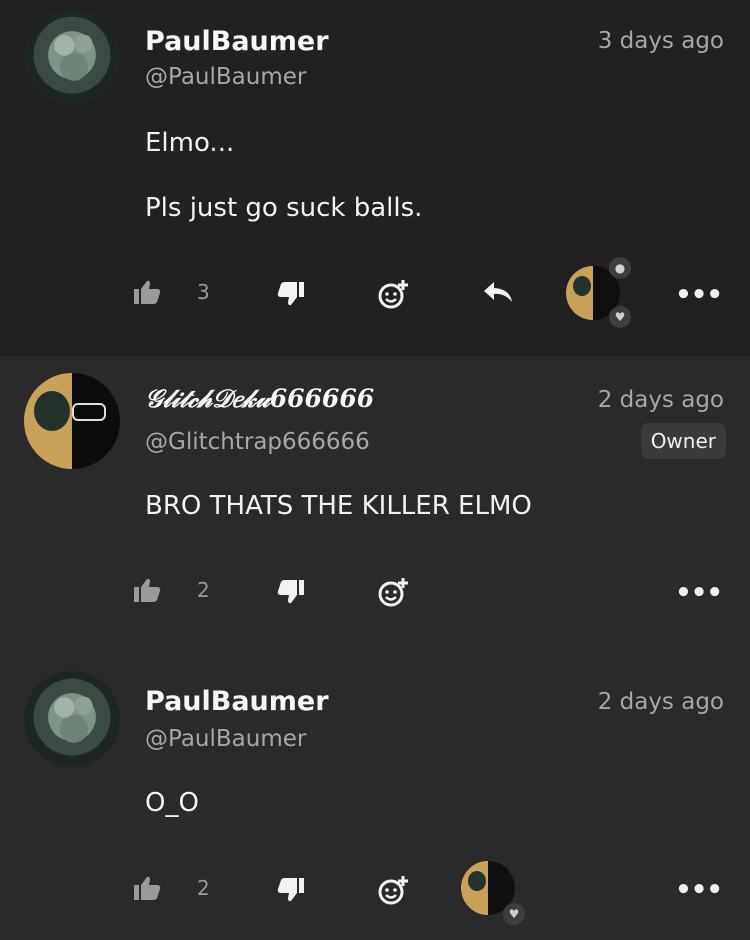 This screenshot has width=750, height=940. What do you see at coordinates (683, 441) in the screenshot?
I see `owner-badge: Owner` at bounding box center [683, 441].